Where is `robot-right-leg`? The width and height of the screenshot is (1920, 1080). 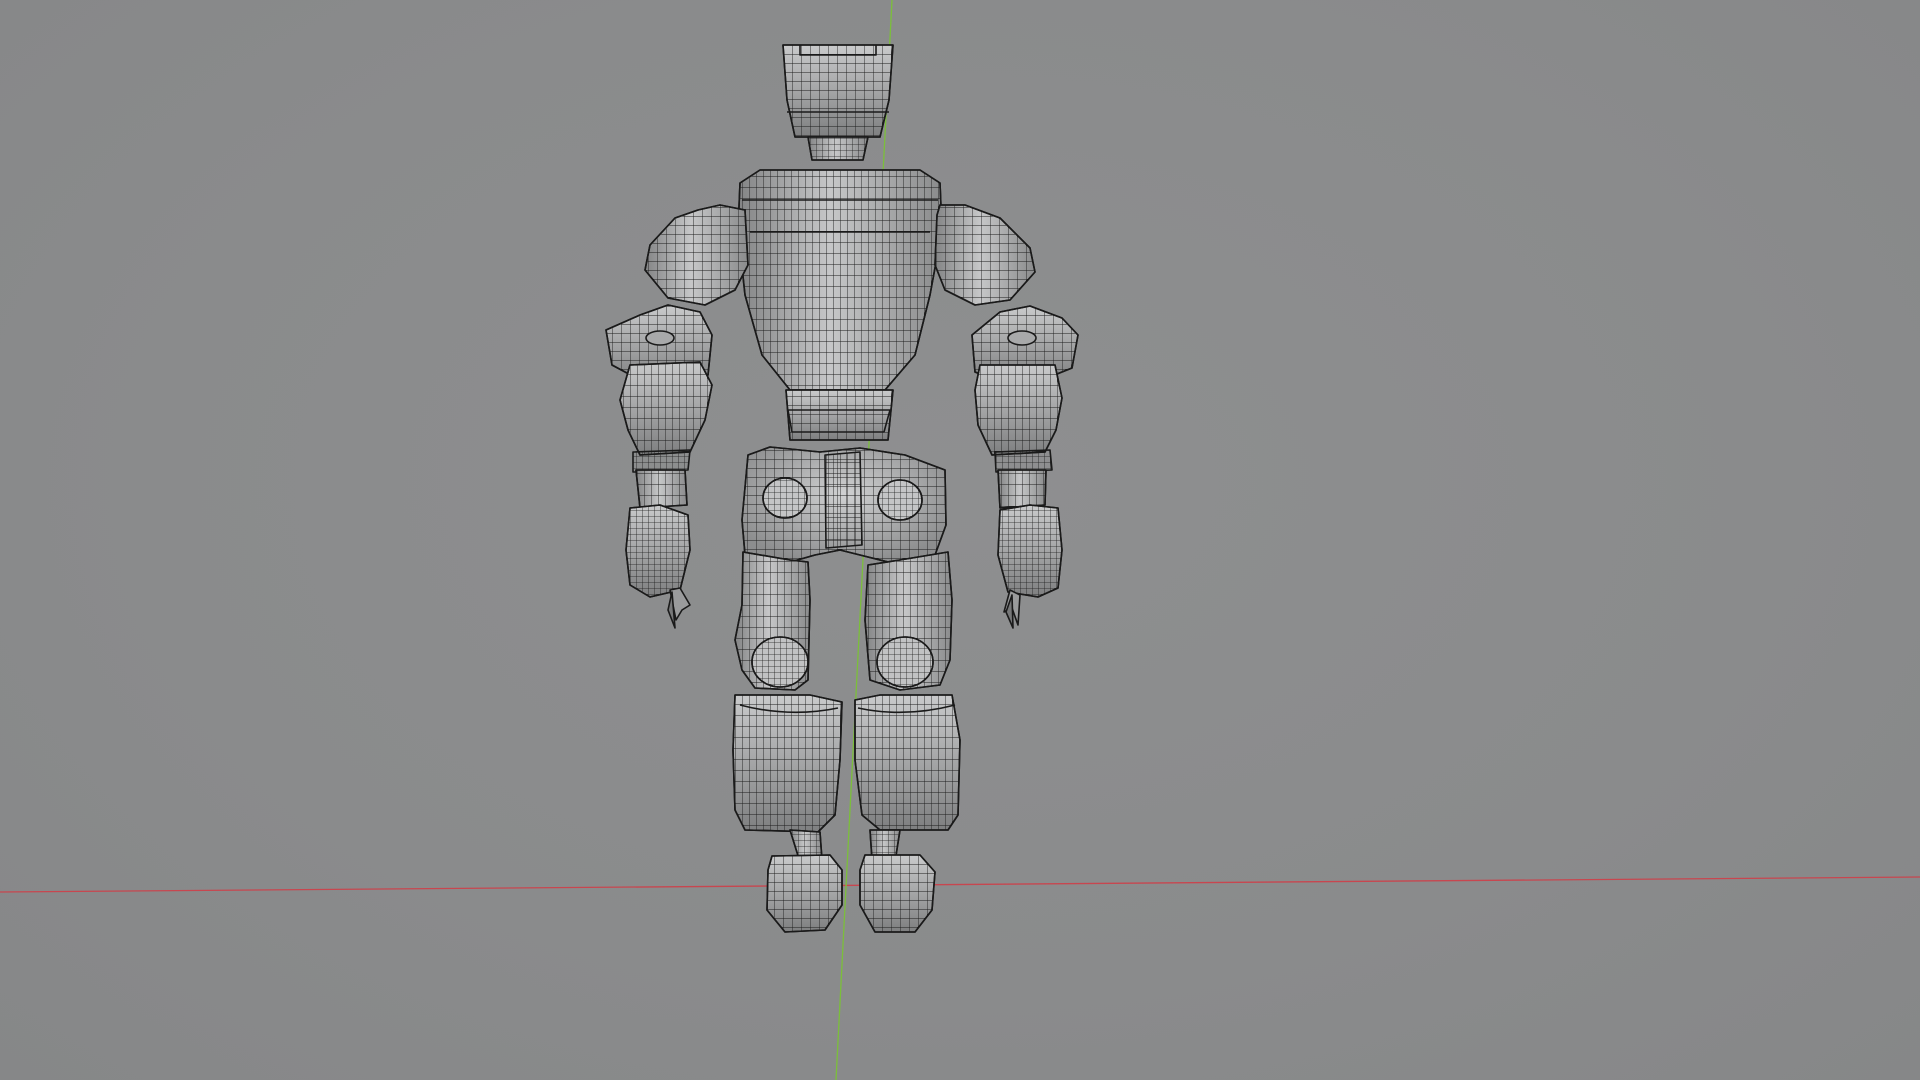
robot-right-leg is located at coordinates (907, 742).